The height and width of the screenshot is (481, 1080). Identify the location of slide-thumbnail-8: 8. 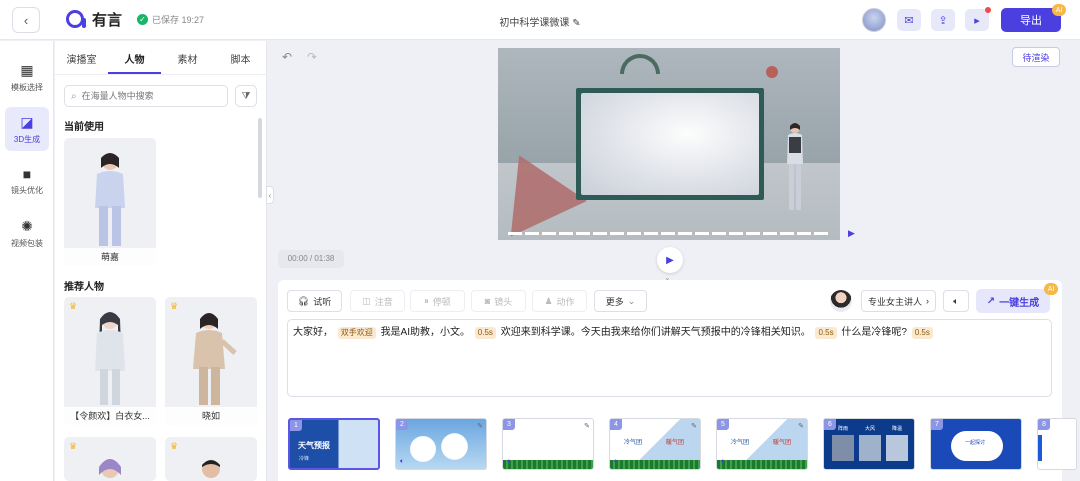
(1057, 444).